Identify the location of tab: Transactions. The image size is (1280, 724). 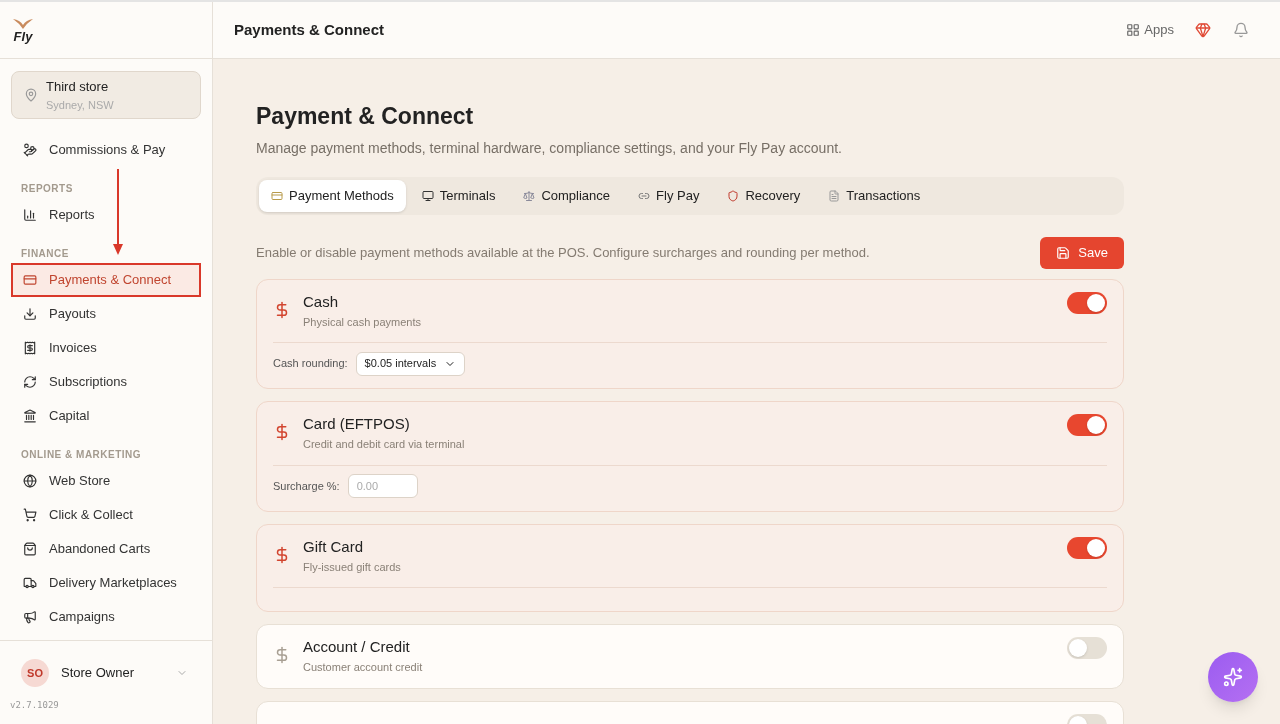
(874, 195).